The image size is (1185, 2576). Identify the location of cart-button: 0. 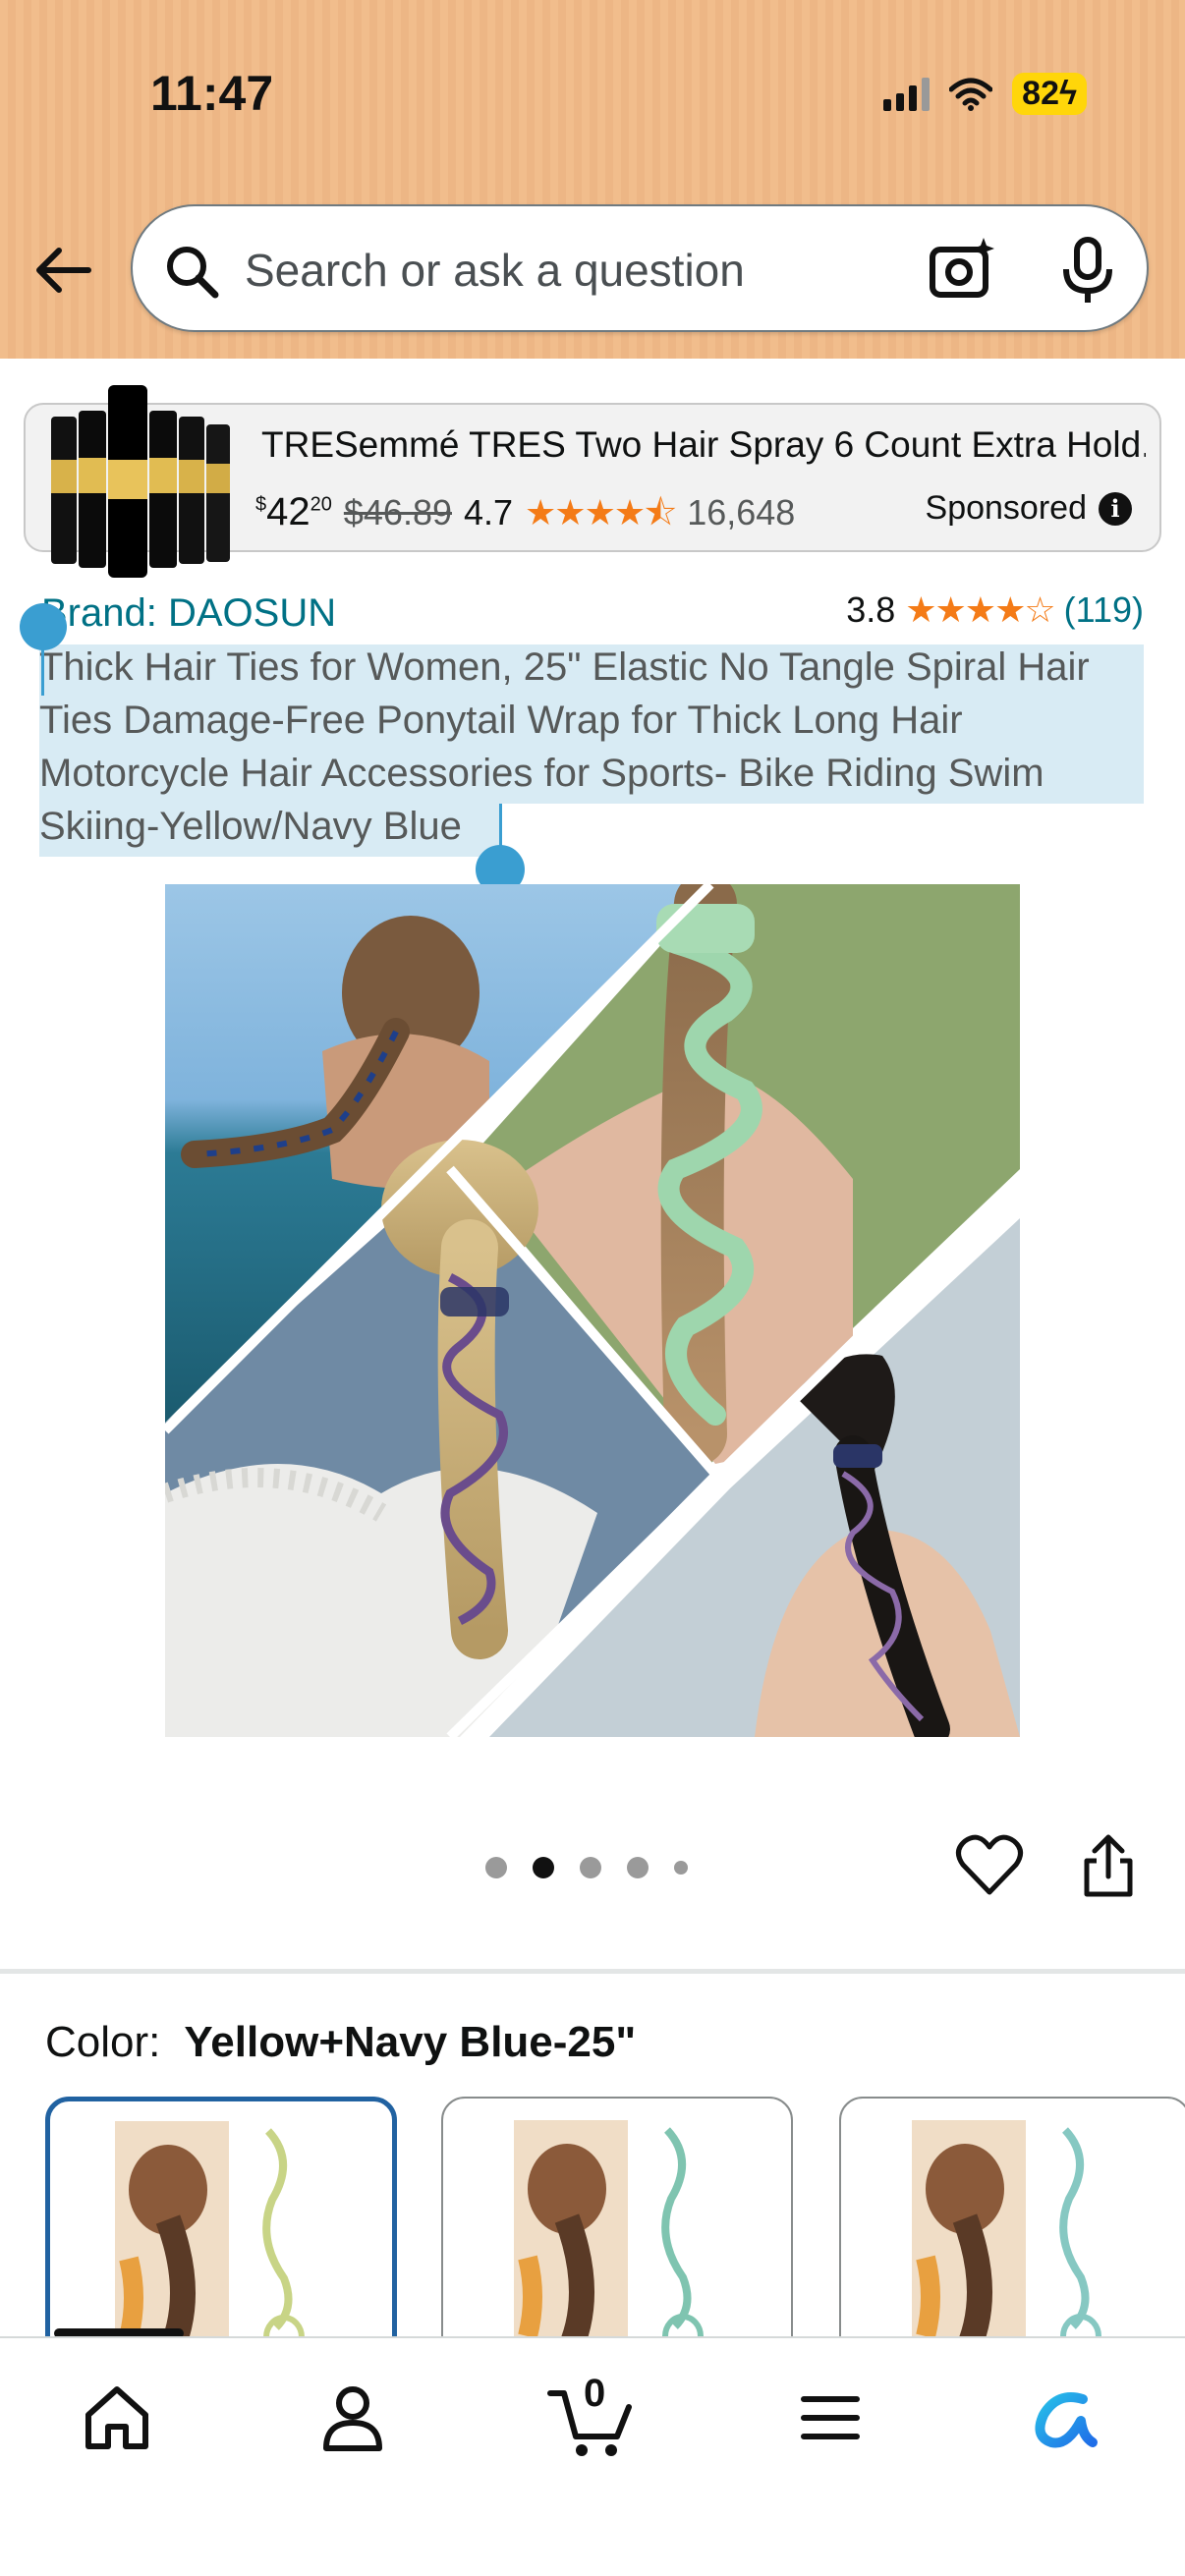
(591, 2416).